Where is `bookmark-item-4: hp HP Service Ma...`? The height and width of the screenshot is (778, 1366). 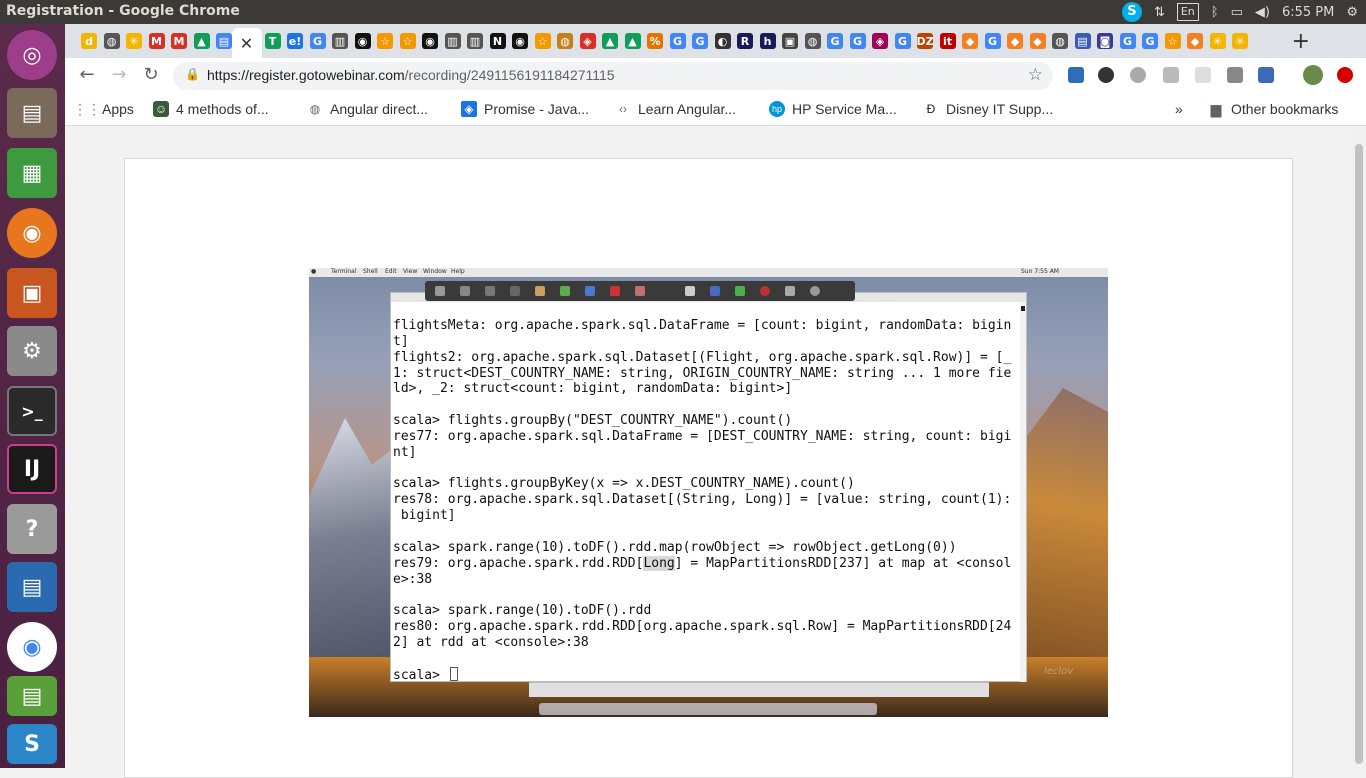 bookmark-item-4: hp HP Service Ma... is located at coordinates (833, 109).